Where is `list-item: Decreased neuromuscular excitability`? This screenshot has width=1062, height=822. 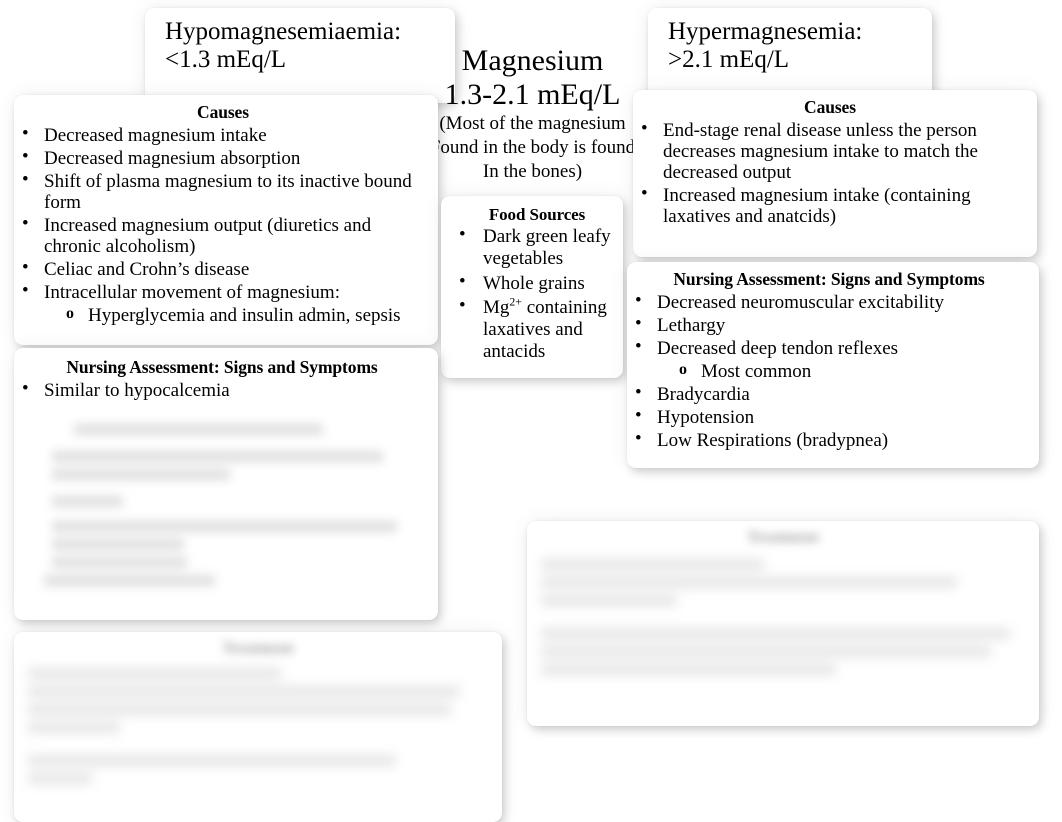 list-item: Decreased neuromuscular excitability is located at coordinates (829, 301).